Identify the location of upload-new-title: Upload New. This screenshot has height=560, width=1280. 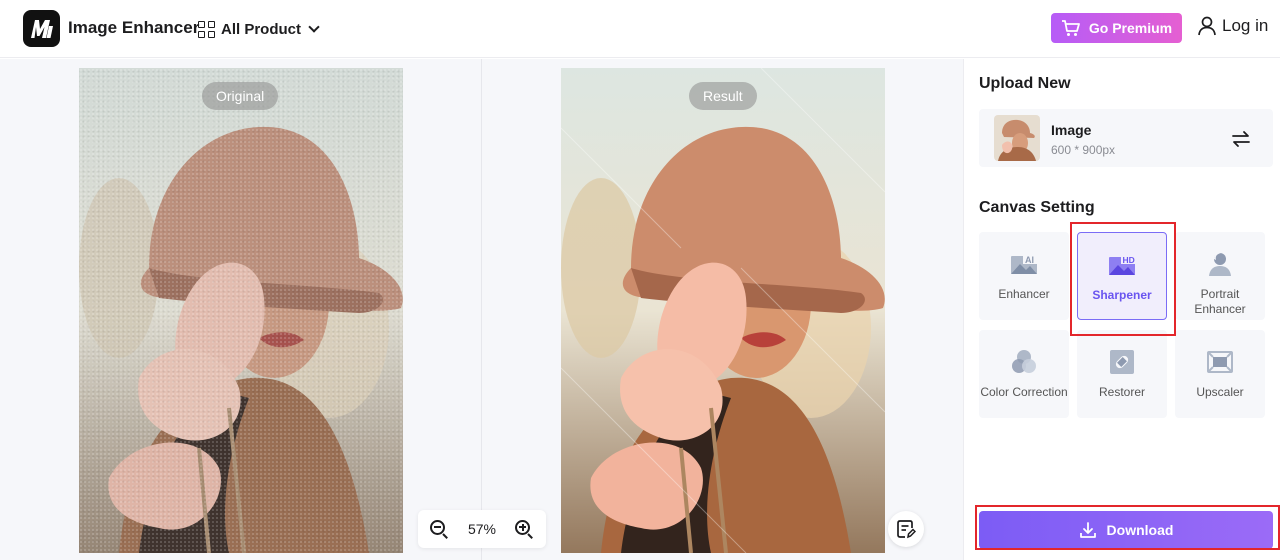
(1025, 83).